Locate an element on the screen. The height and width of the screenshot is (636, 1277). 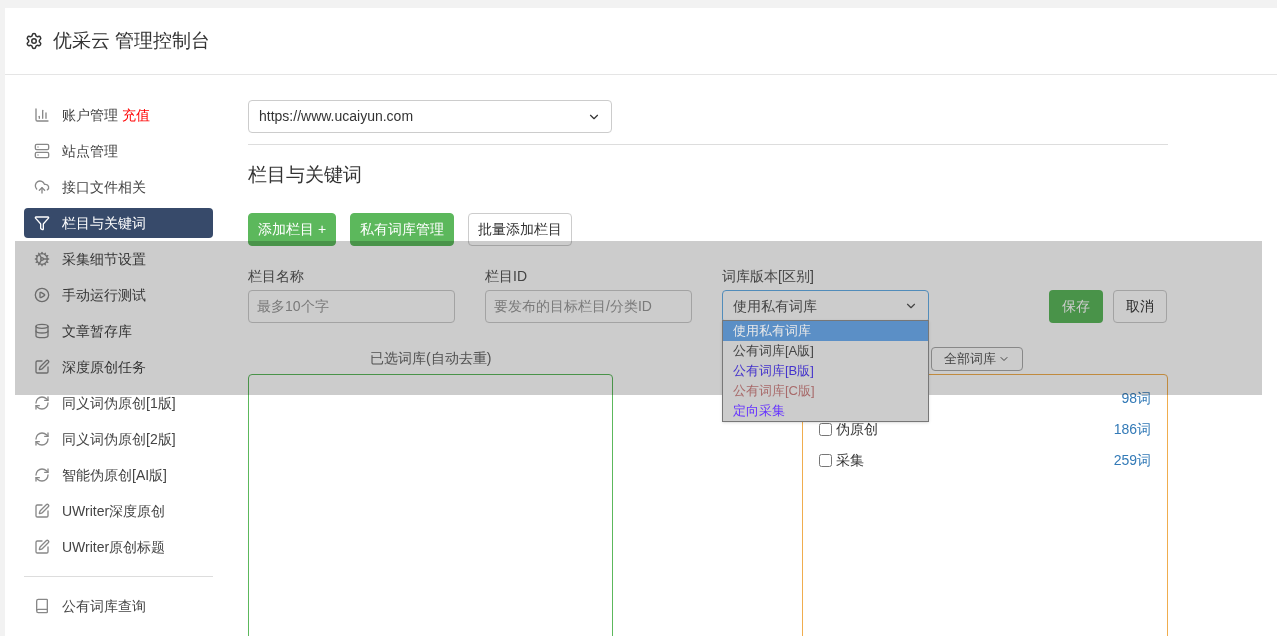
sidebar-item: UWriter深度原创 is located at coordinates (118, 511).